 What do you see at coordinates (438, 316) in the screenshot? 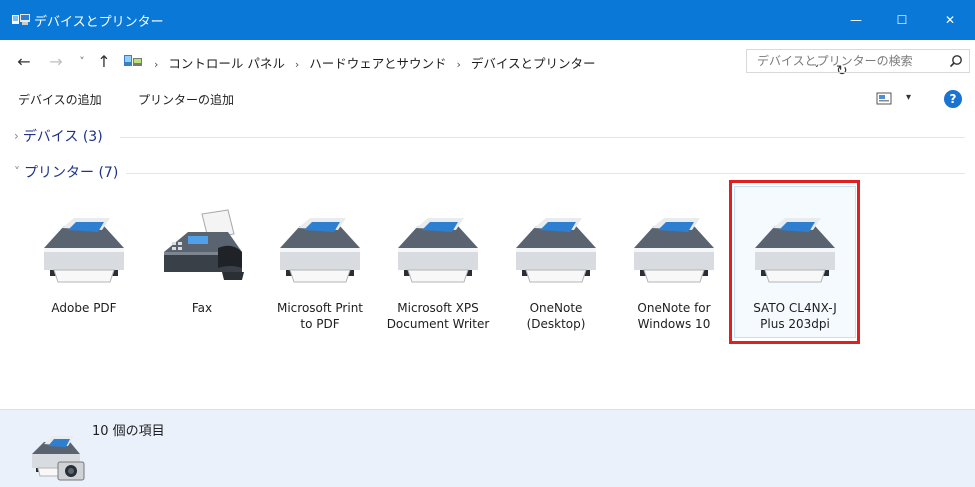
I see `printer-label: Microsoft XPS Document Writer` at bounding box center [438, 316].